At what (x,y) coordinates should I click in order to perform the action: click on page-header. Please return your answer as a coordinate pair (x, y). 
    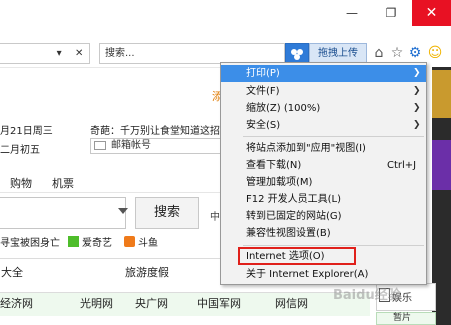
    Looking at the image, I should click on (118, 87).